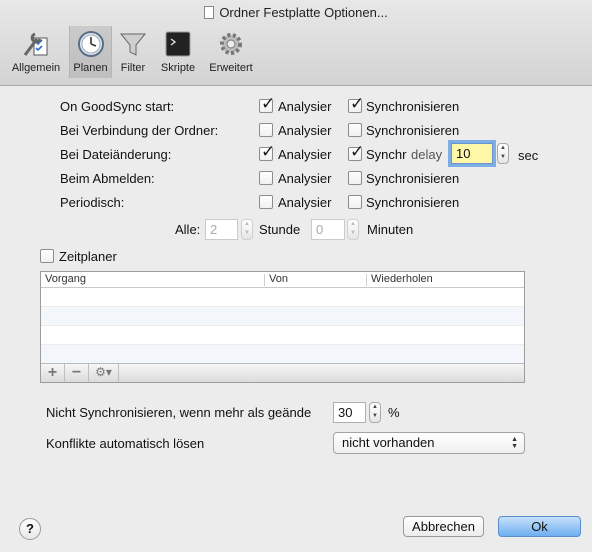 The width and height of the screenshot is (592, 552). Describe the element at coordinates (247, 229) in the screenshot. I see `hours-stepper: ▲ ▼` at that location.